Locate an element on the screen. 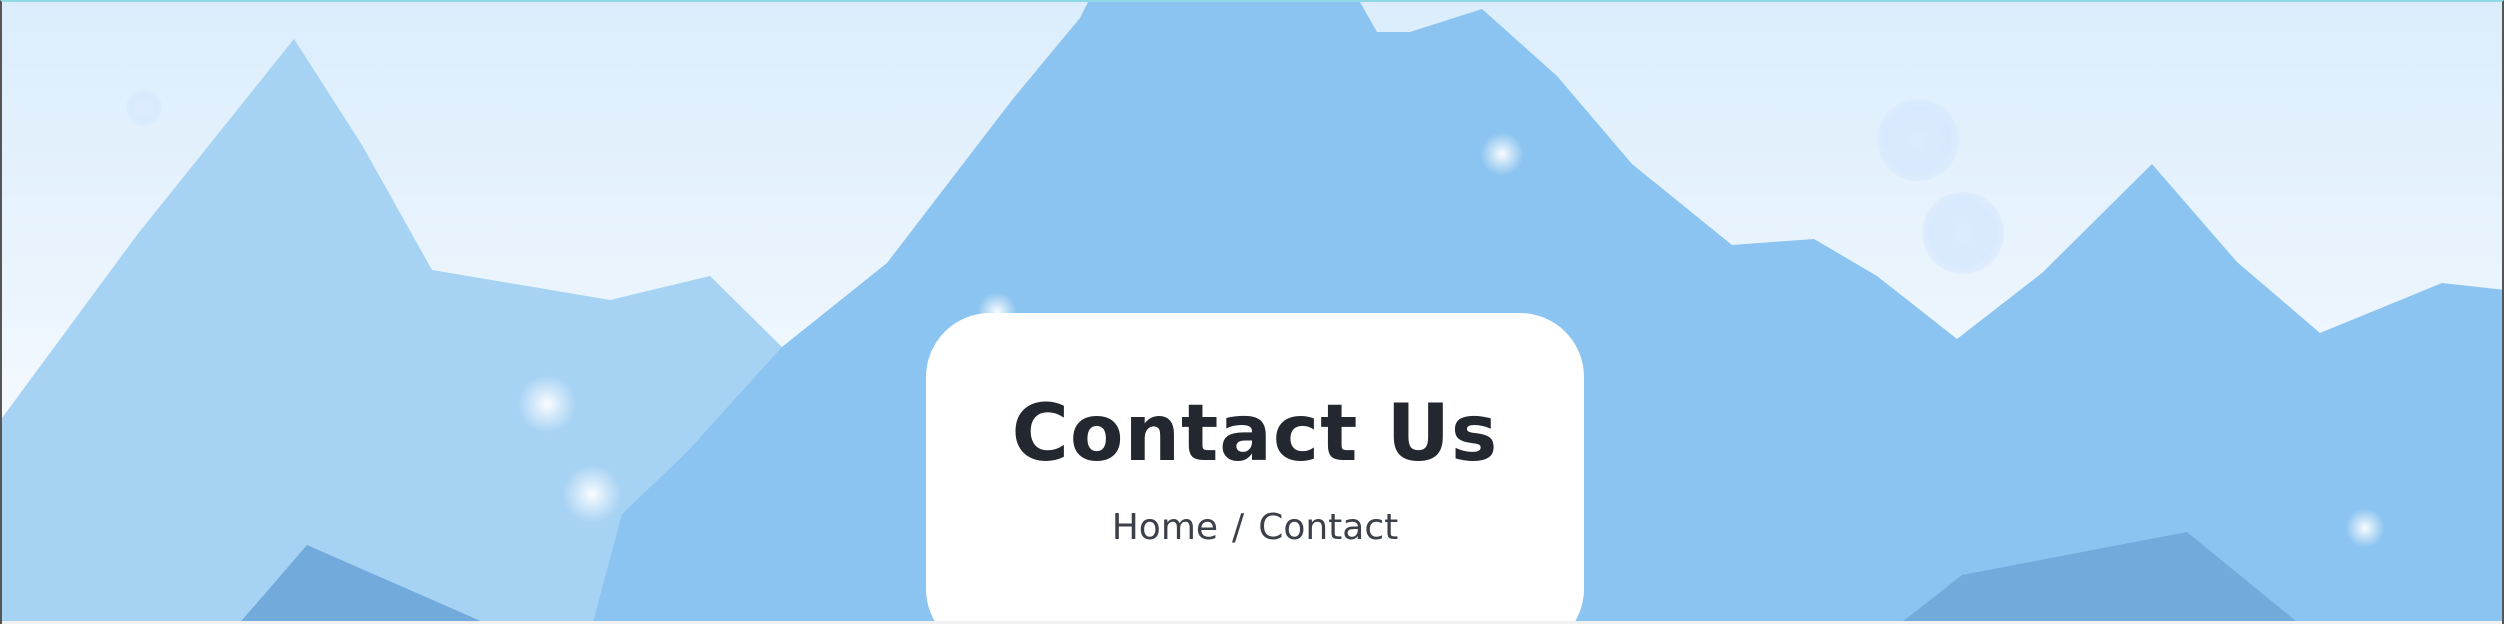  breadcrumb-home-link: Home is located at coordinates (1165, 527).